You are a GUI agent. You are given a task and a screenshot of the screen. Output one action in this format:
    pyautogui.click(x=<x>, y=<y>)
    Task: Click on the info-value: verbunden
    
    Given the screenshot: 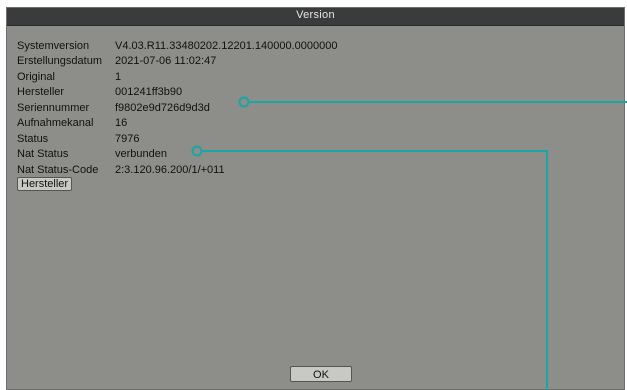 What is the action you would take?
    pyautogui.click(x=141, y=154)
    